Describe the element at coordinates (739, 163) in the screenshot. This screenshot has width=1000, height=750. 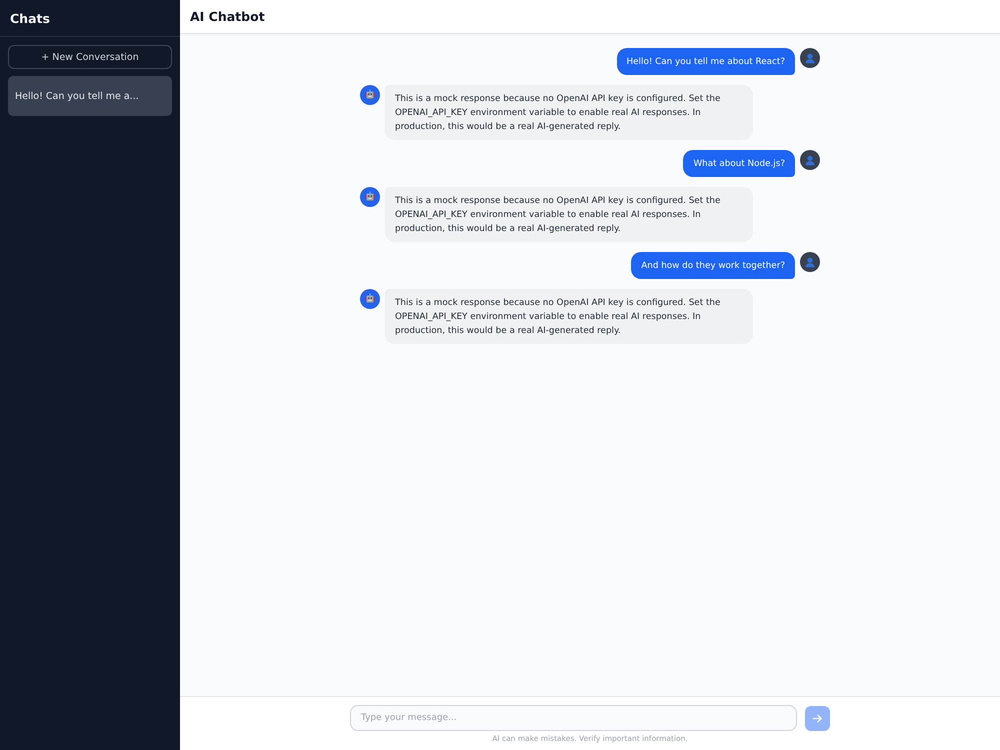
I see `user-message: What about Node.js?` at that location.